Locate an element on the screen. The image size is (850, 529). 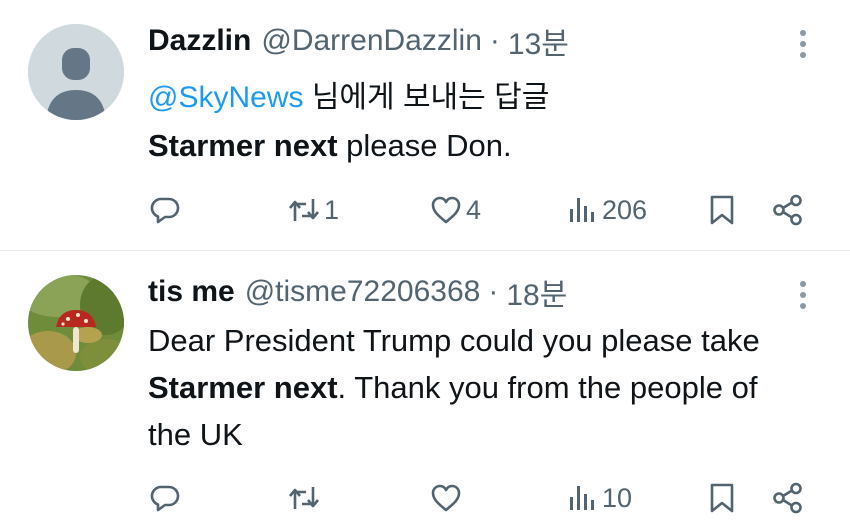
post-actions: 1 4 206 is located at coordinates (425, 210).